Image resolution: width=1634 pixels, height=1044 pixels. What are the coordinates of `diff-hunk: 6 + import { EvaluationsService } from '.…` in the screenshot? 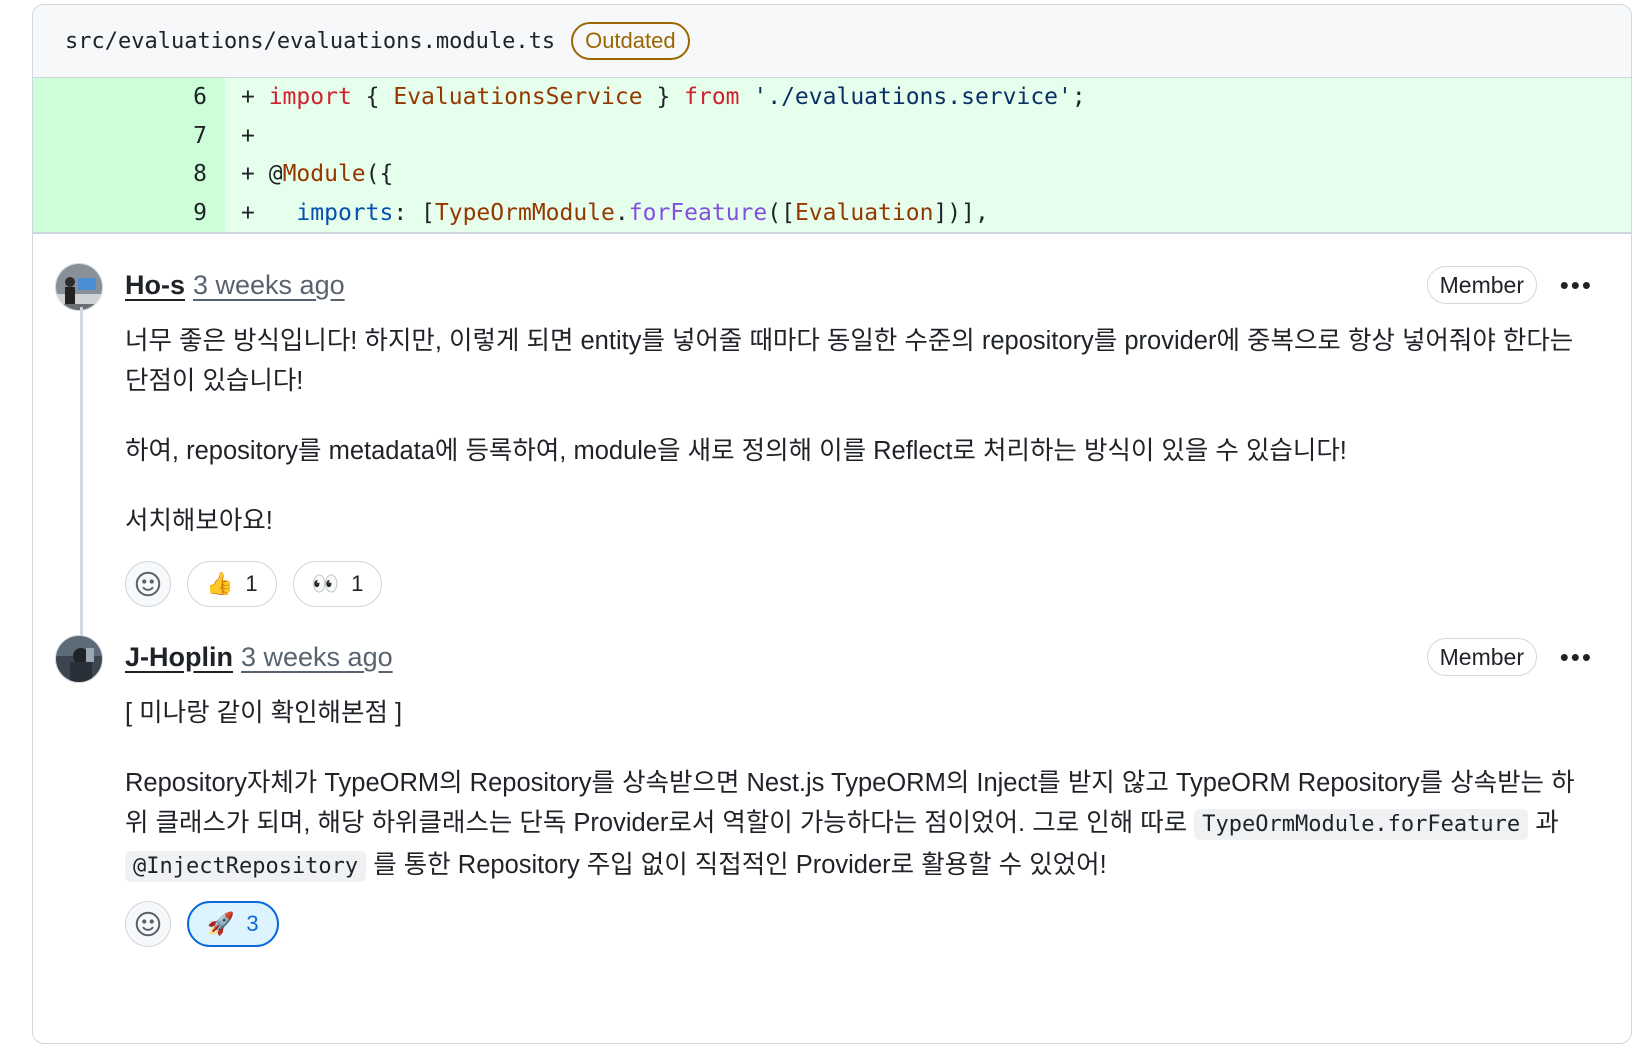 It's located at (832, 155).